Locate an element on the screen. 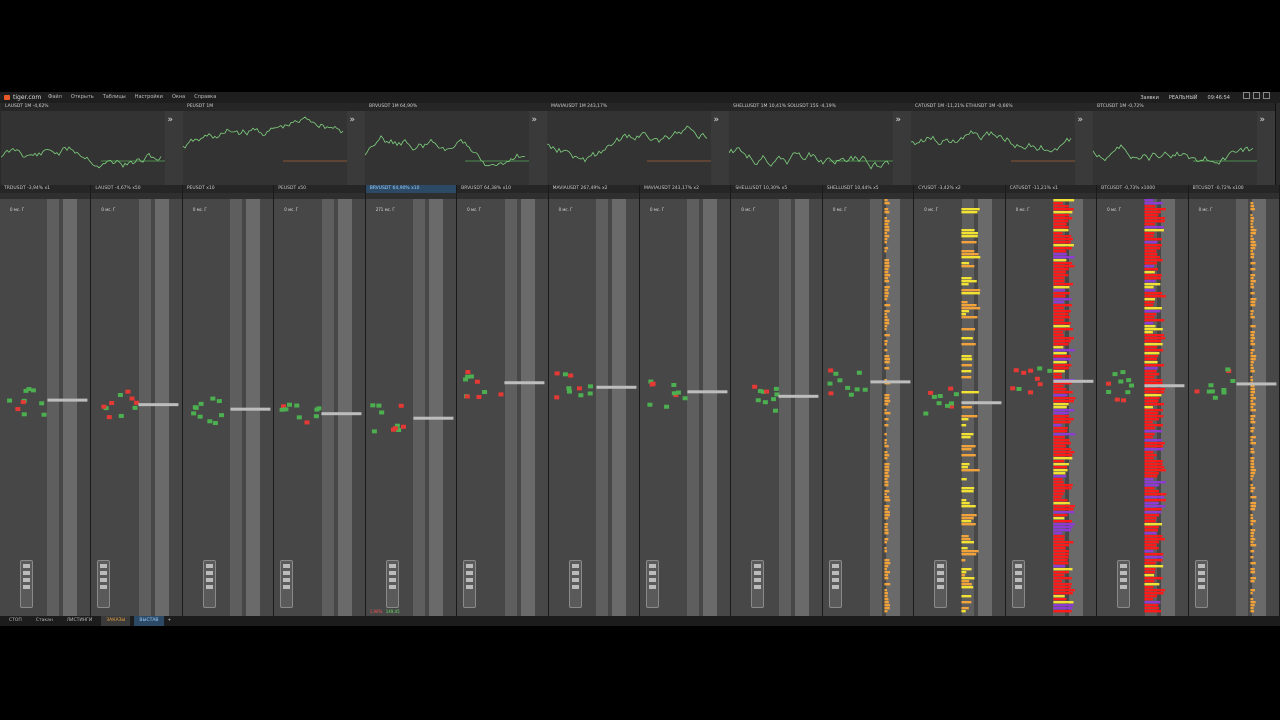 This screenshot has height=720, width=1280. close-icon is located at coordinates (1266, 95).